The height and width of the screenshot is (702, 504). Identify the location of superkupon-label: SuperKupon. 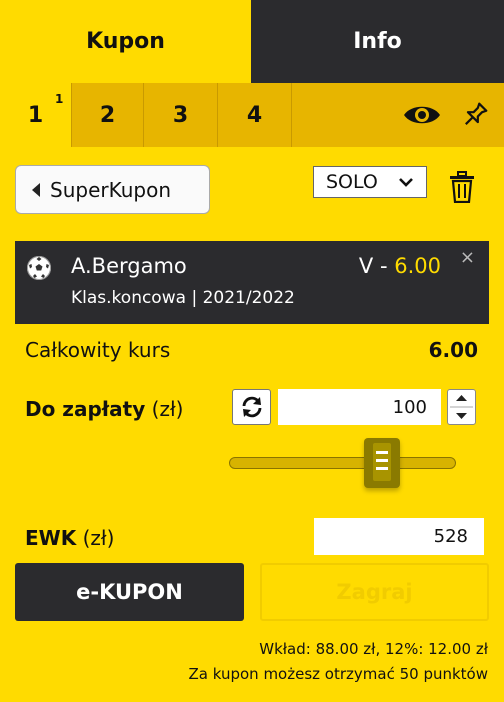
(110, 189).